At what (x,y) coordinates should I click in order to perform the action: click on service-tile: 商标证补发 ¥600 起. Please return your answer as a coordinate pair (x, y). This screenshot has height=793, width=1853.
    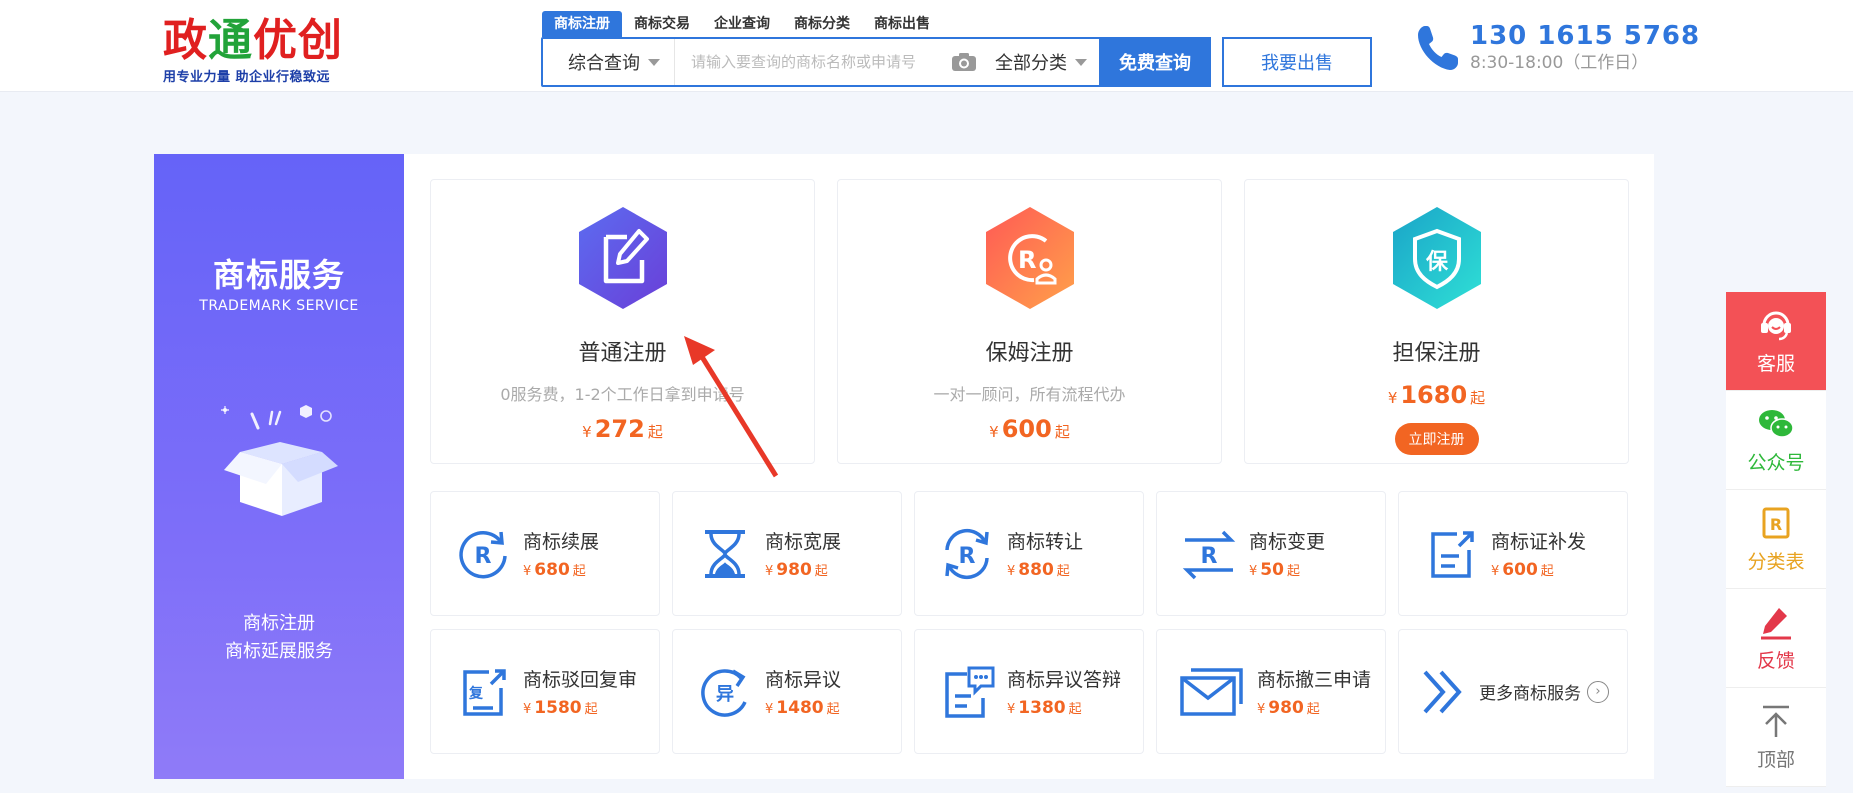
    Looking at the image, I should click on (1513, 553).